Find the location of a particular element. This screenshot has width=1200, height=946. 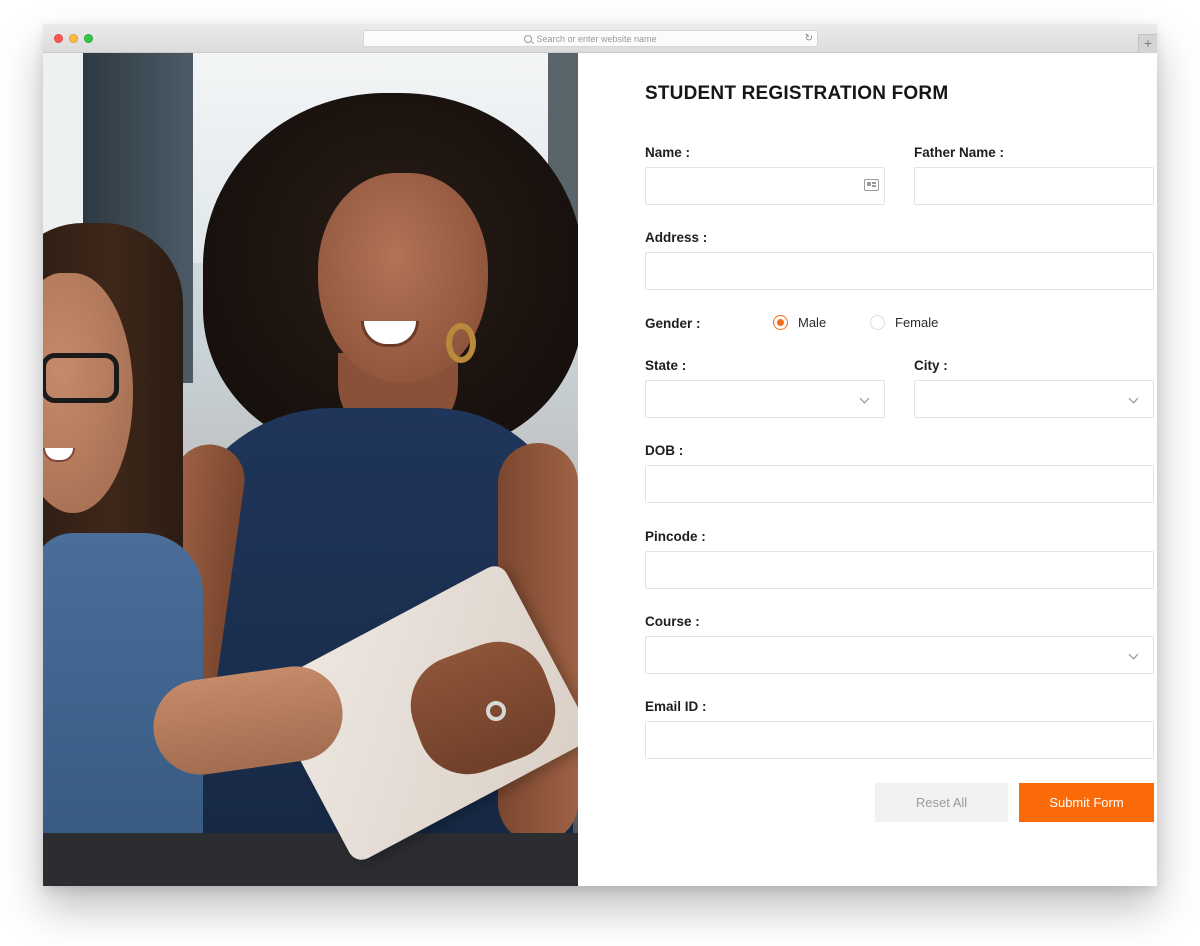

form-title: STUDENT REGISTRATION FORM is located at coordinates (797, 93).